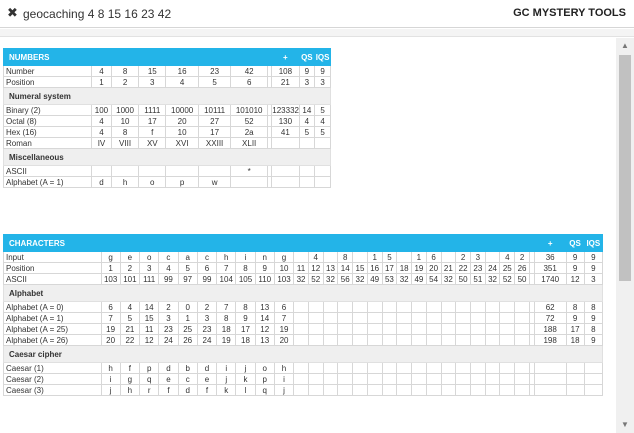  Describe the element at coordinates (187, 307) in the screenshot. I see `value-cell: 0` at that location.